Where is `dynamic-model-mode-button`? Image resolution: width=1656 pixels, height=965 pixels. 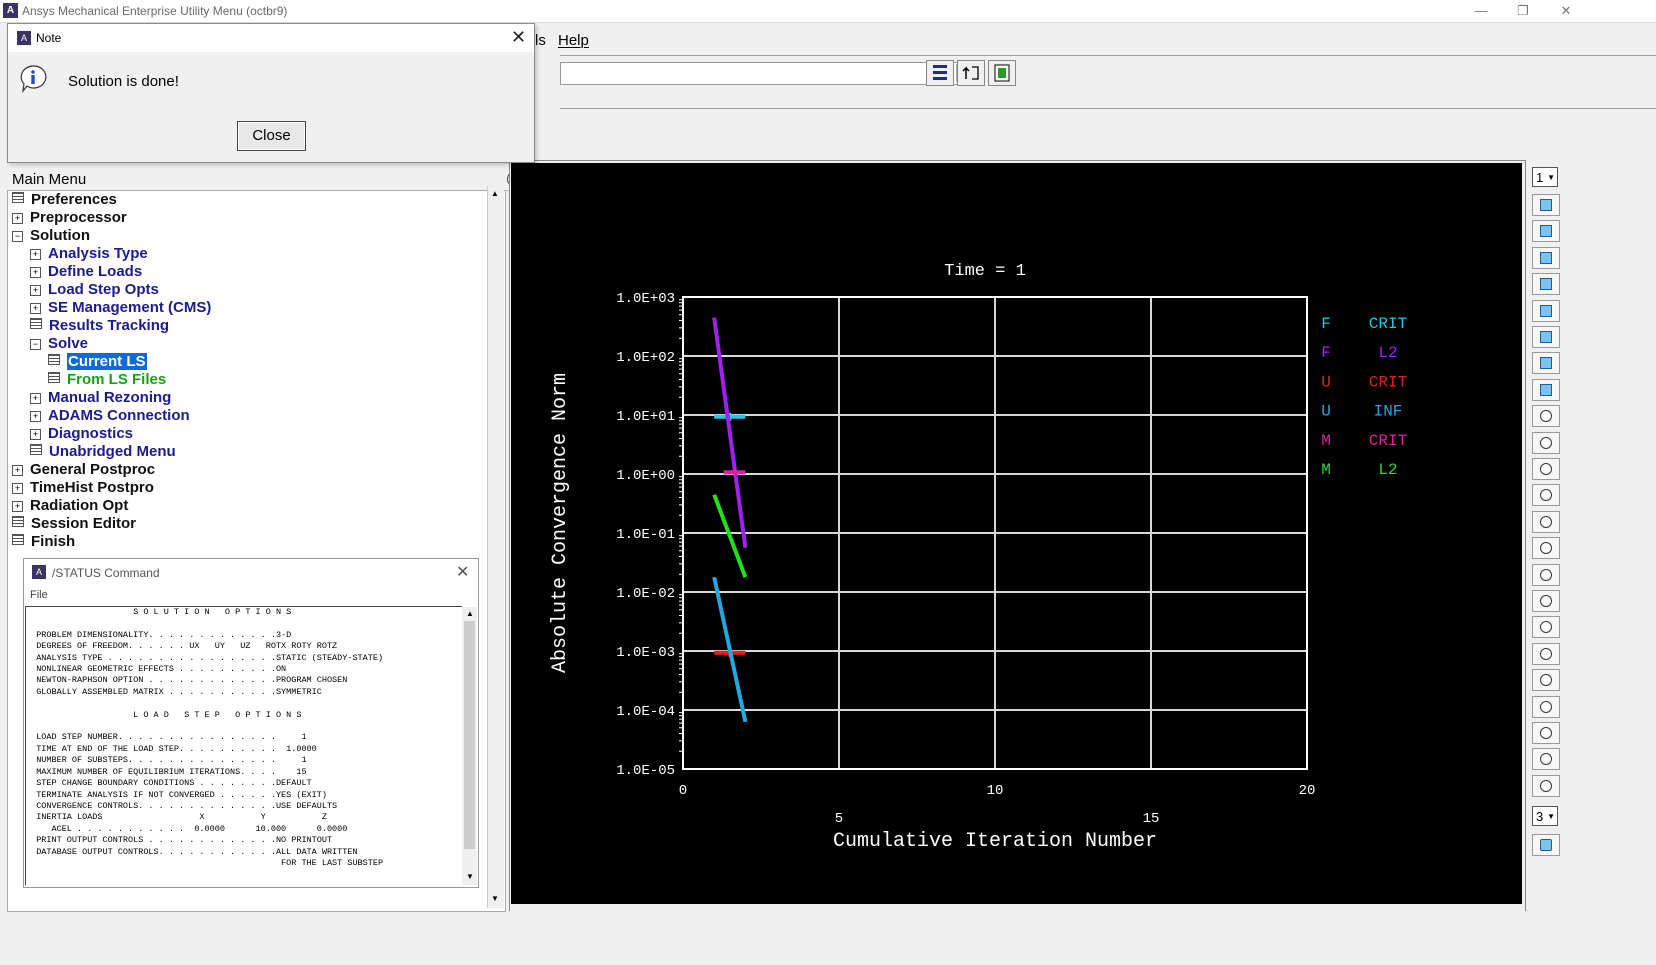 dynamic-model-mode-button is located at coordinates (1546, 845).